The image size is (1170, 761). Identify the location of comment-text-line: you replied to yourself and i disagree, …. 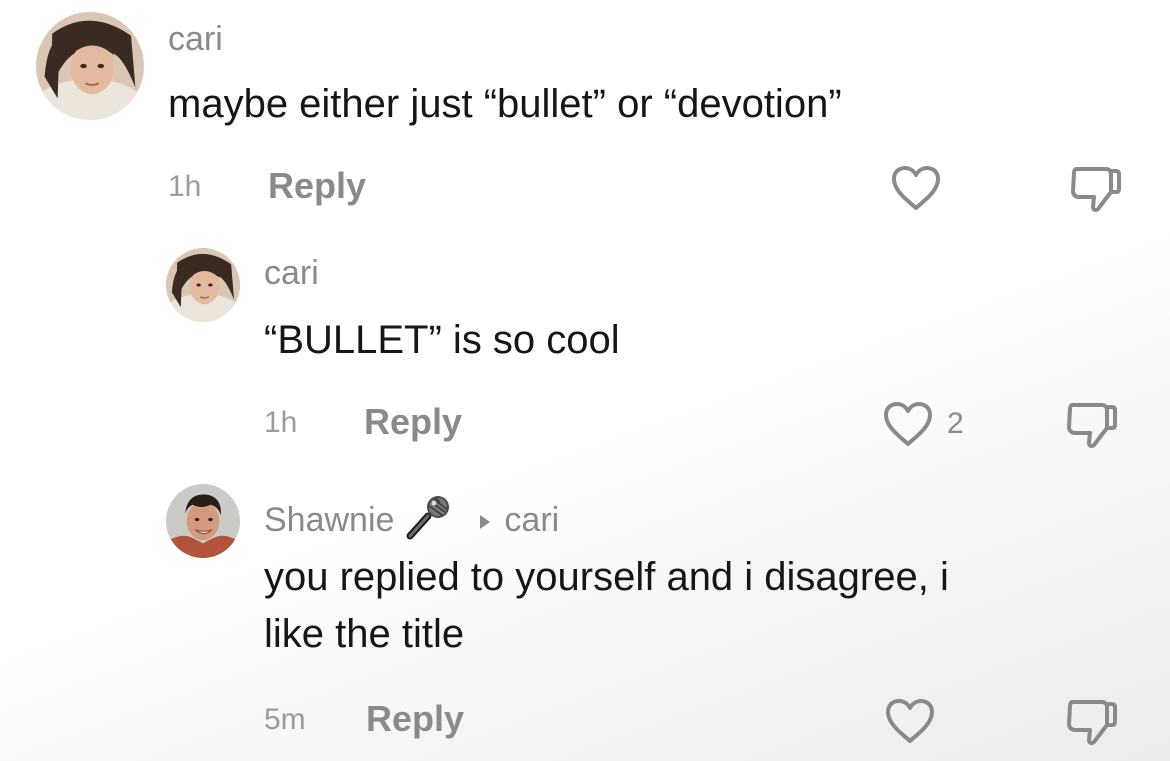
(606, 577).